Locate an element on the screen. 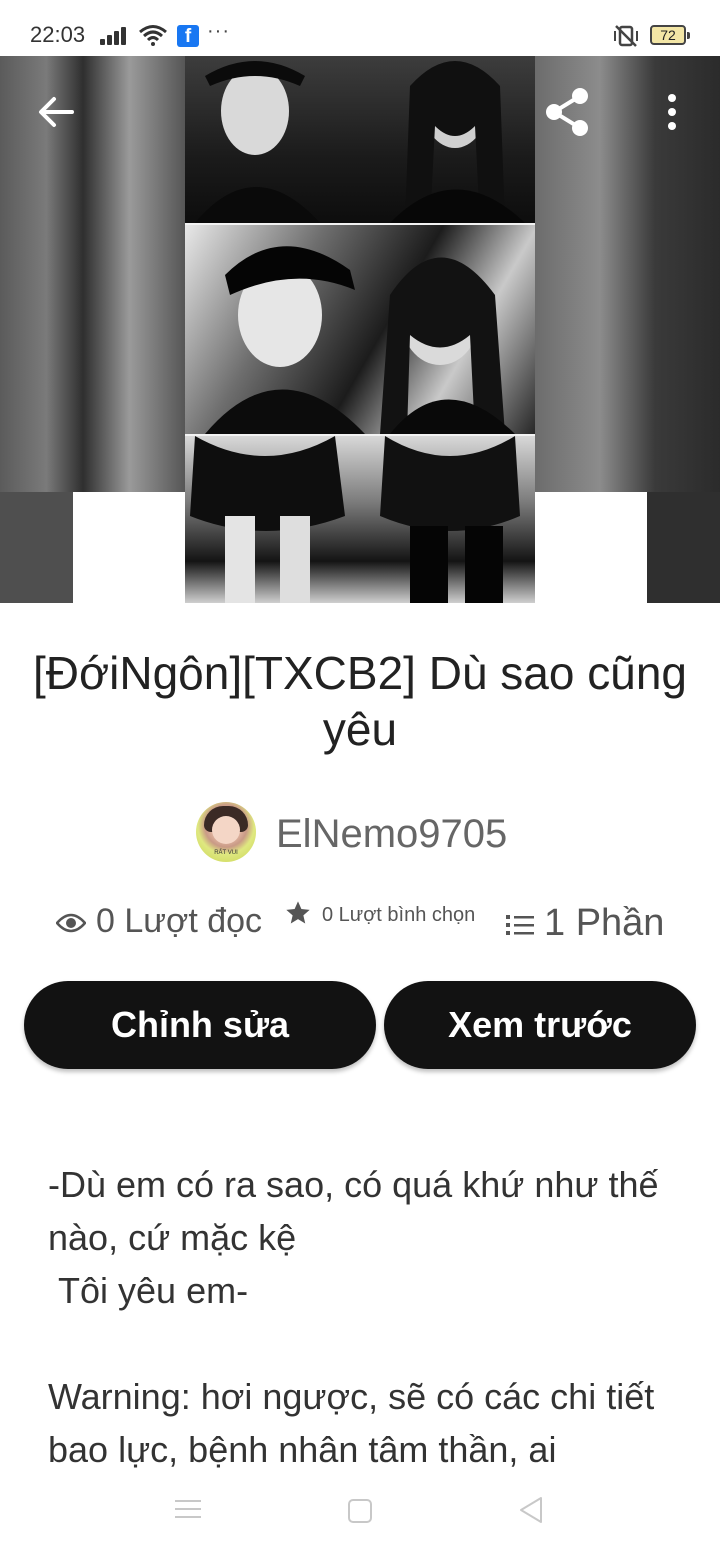 This screenshot has height=1560, width=720. cover-blur-left is located at coordinates (92, 274).